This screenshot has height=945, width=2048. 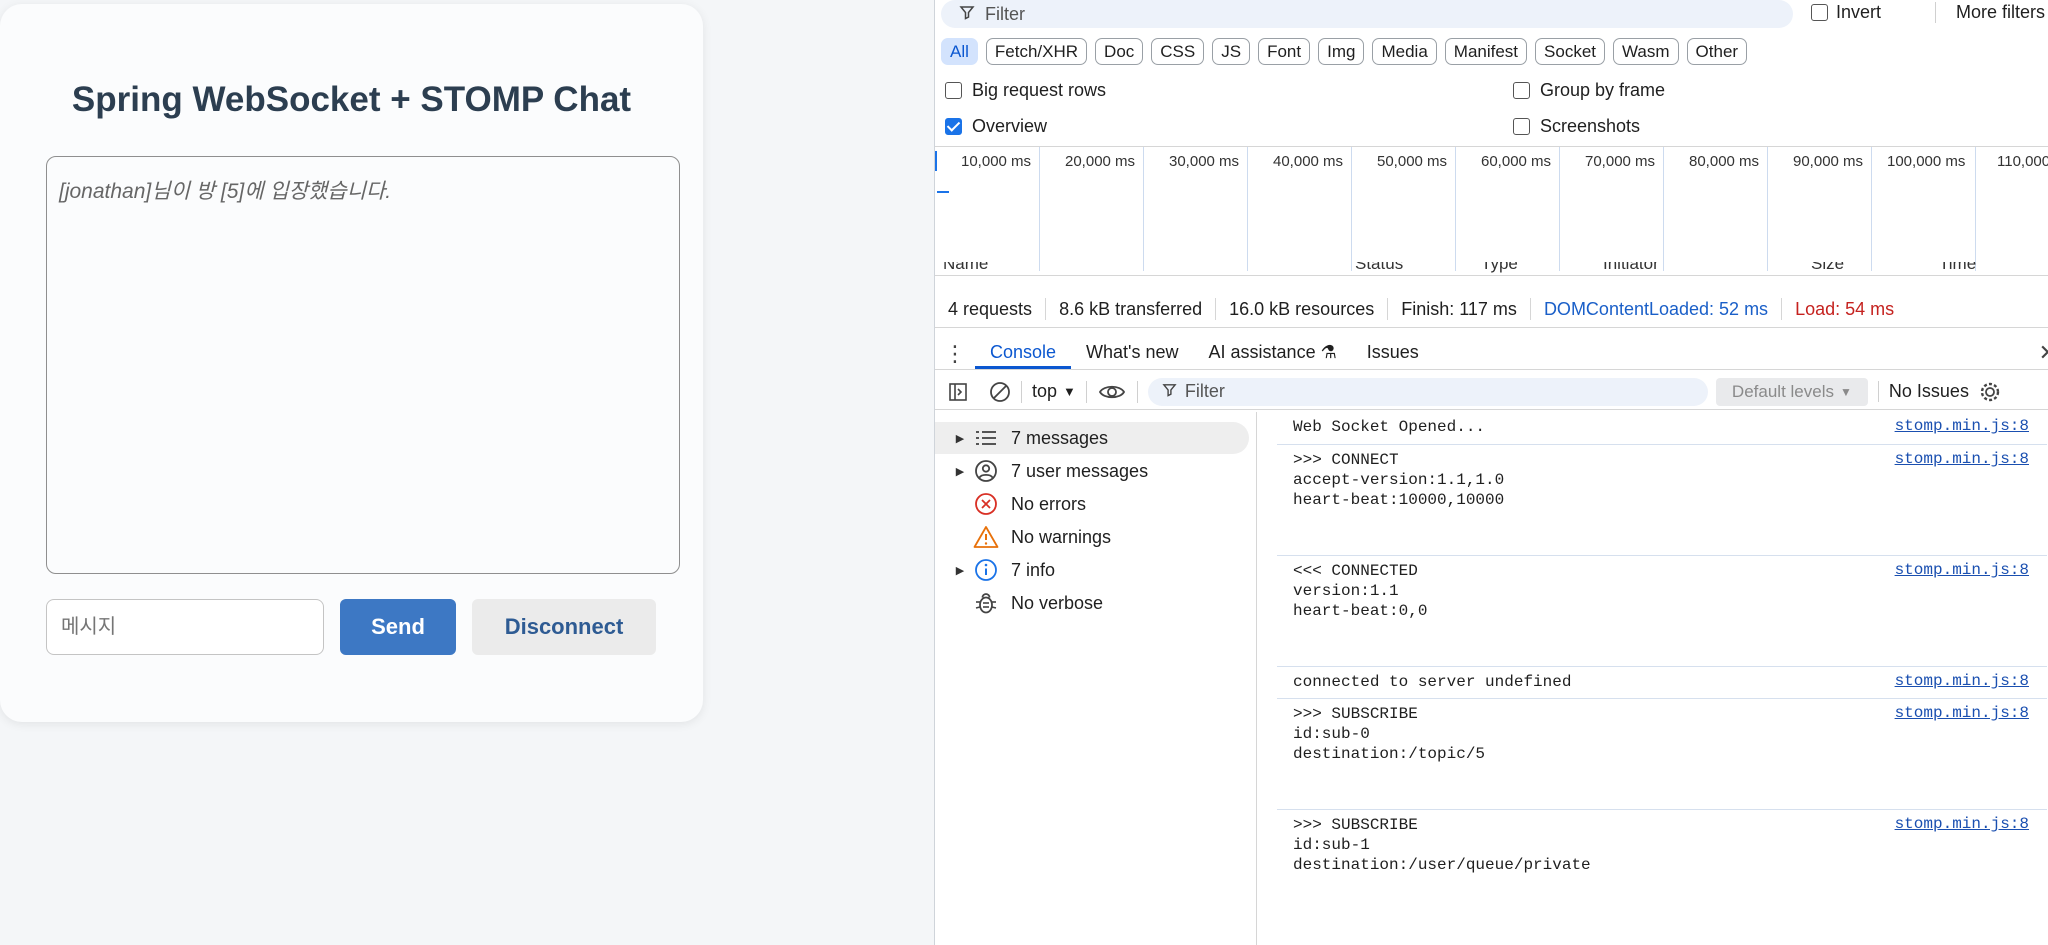 I want to click on timeline-tick-label: 110,000, so click(x=2022, y=161).